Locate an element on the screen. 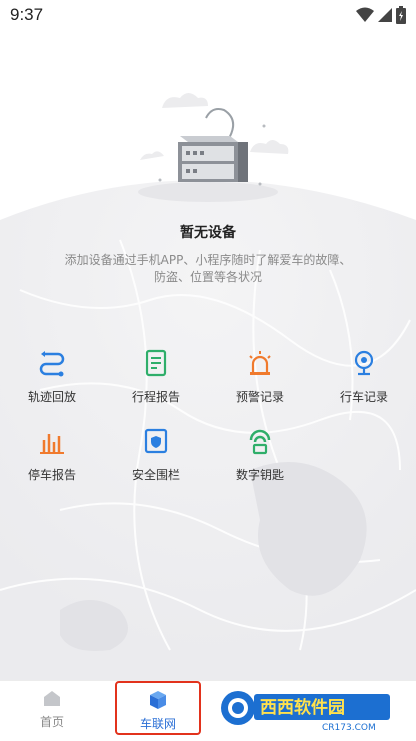 The width and height of the screenshot is (416, 741). empty-state-title: 暂无设备 is located at coordinates (208, 233).